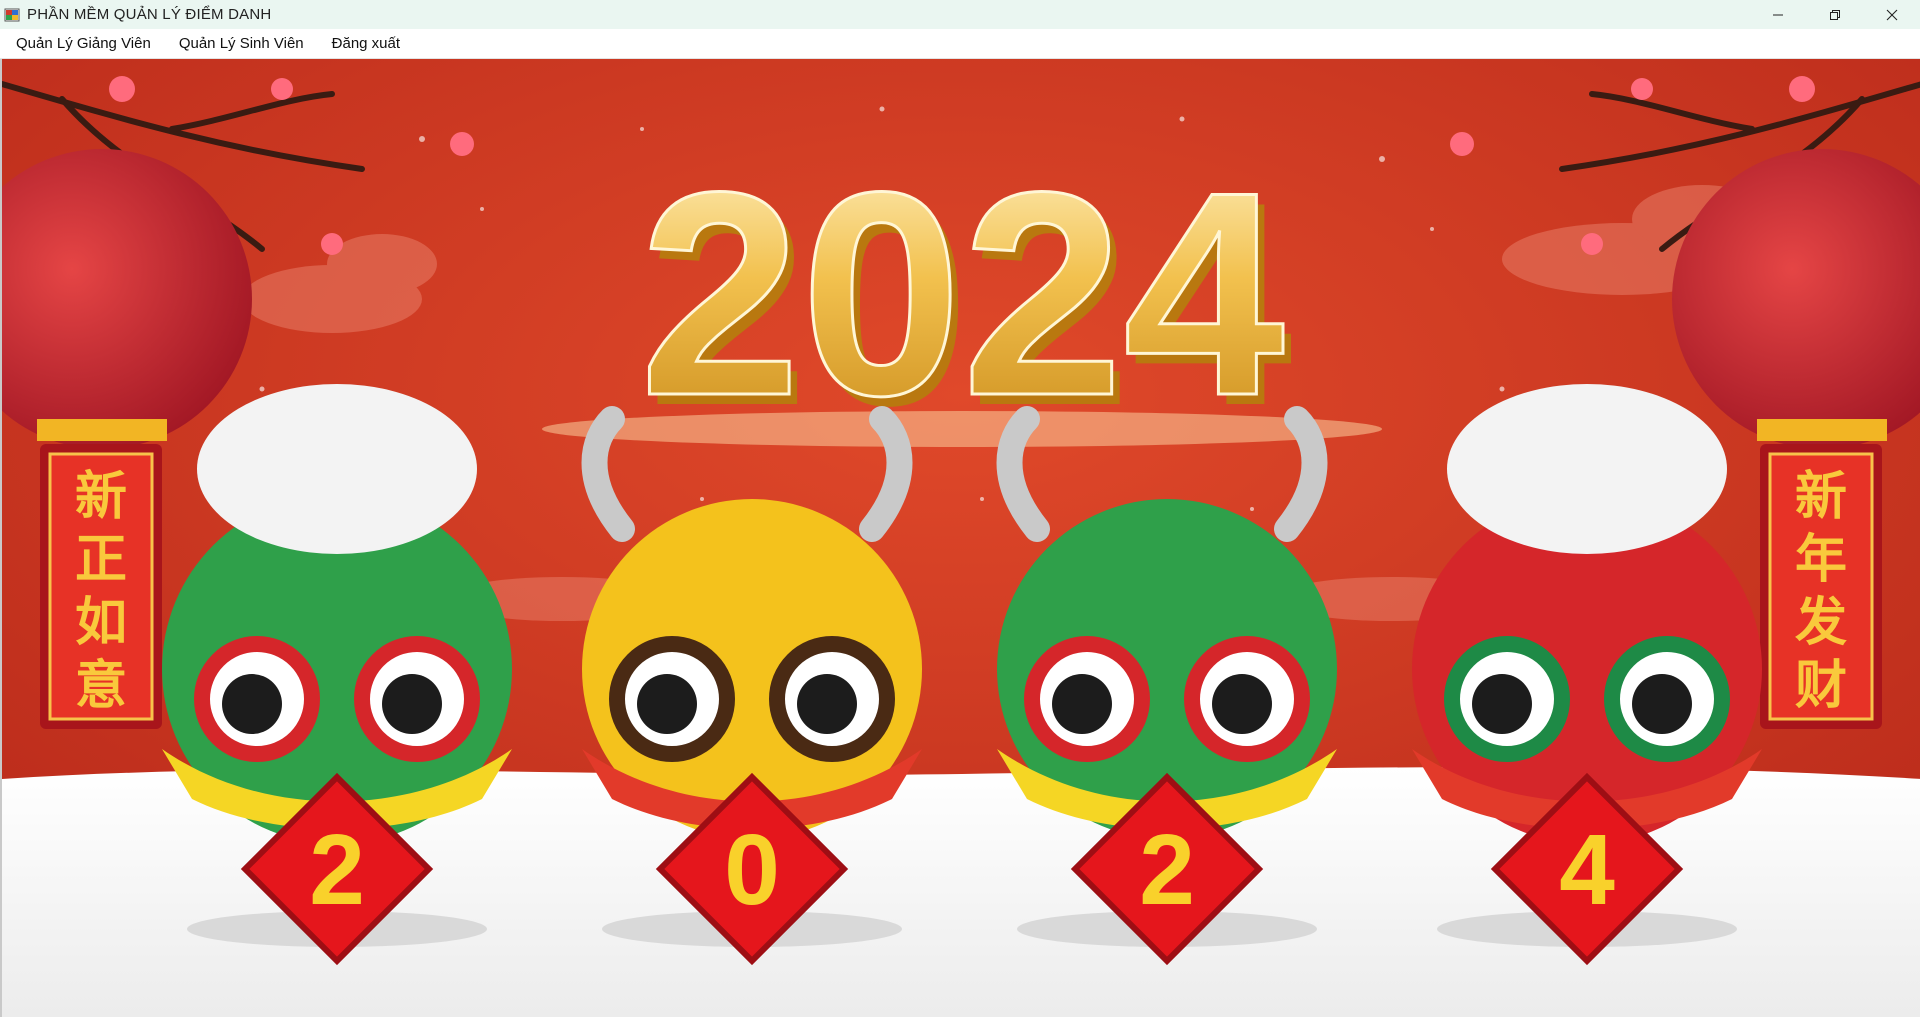  Describe the element at coordinates (149, 14) in the screenshot. I see `window-title: PHẦN MỀM QUẢN LÝ ĐIỂM DANH` at that location.